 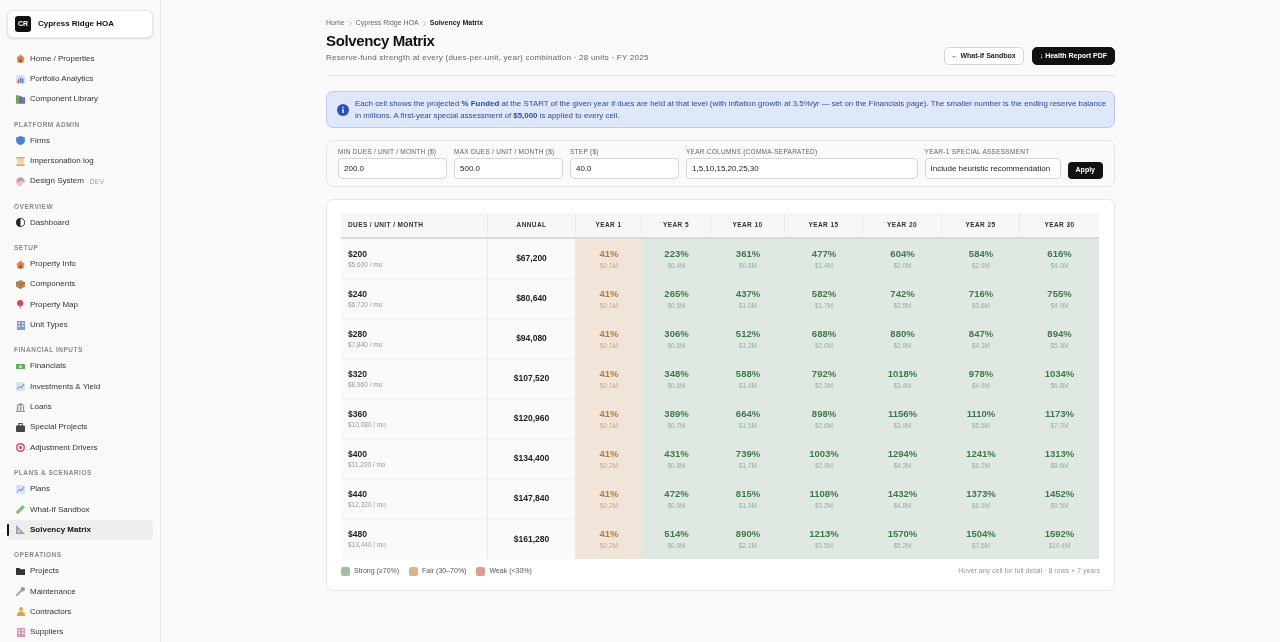 I want to click on percent-funded: 978%, so click(x=981, y=374).